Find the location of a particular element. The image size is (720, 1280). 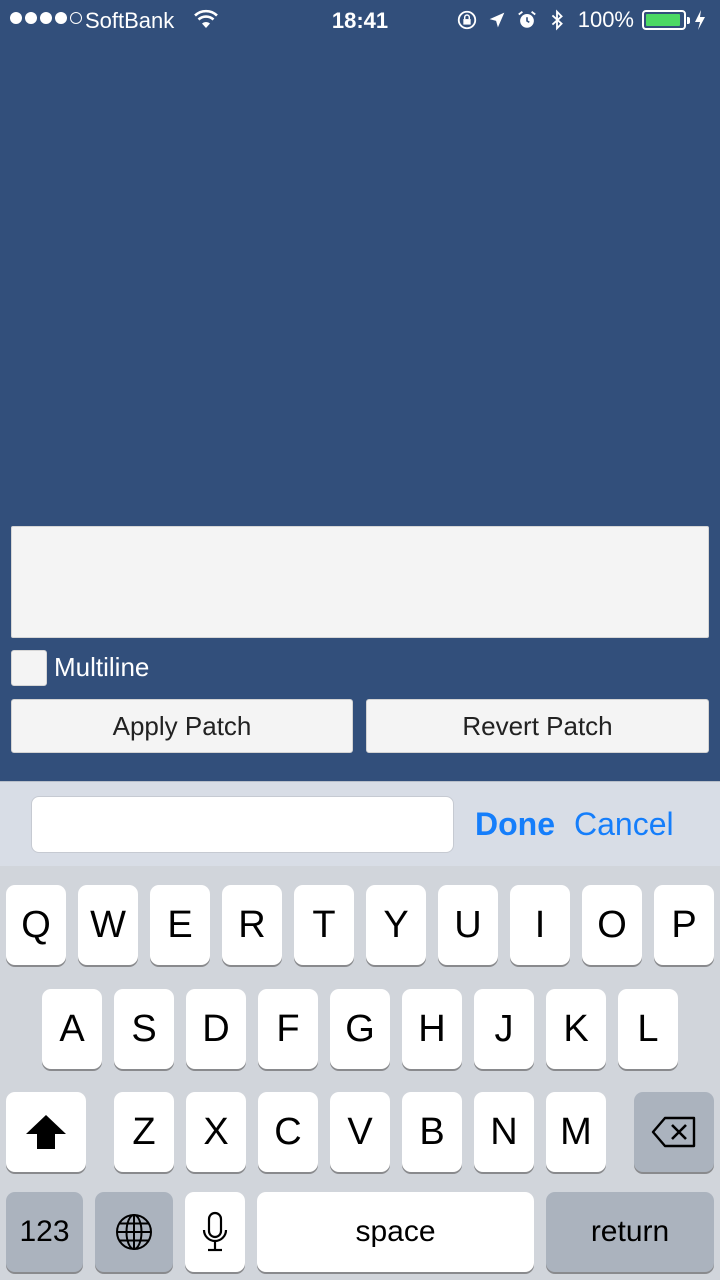

key-e: E is located at coordinates (180, 925).